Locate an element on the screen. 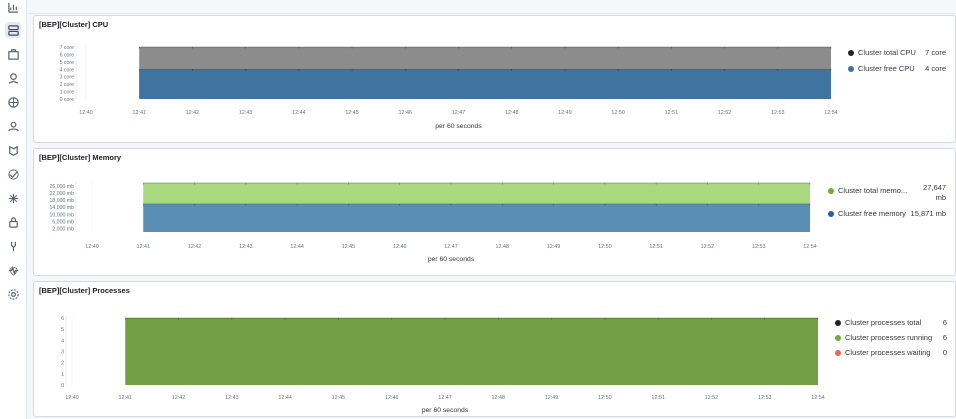 Image resolution: width=956 pixels, height=419 pixels. legend-value: 0 is located at coordinates (944, 352).